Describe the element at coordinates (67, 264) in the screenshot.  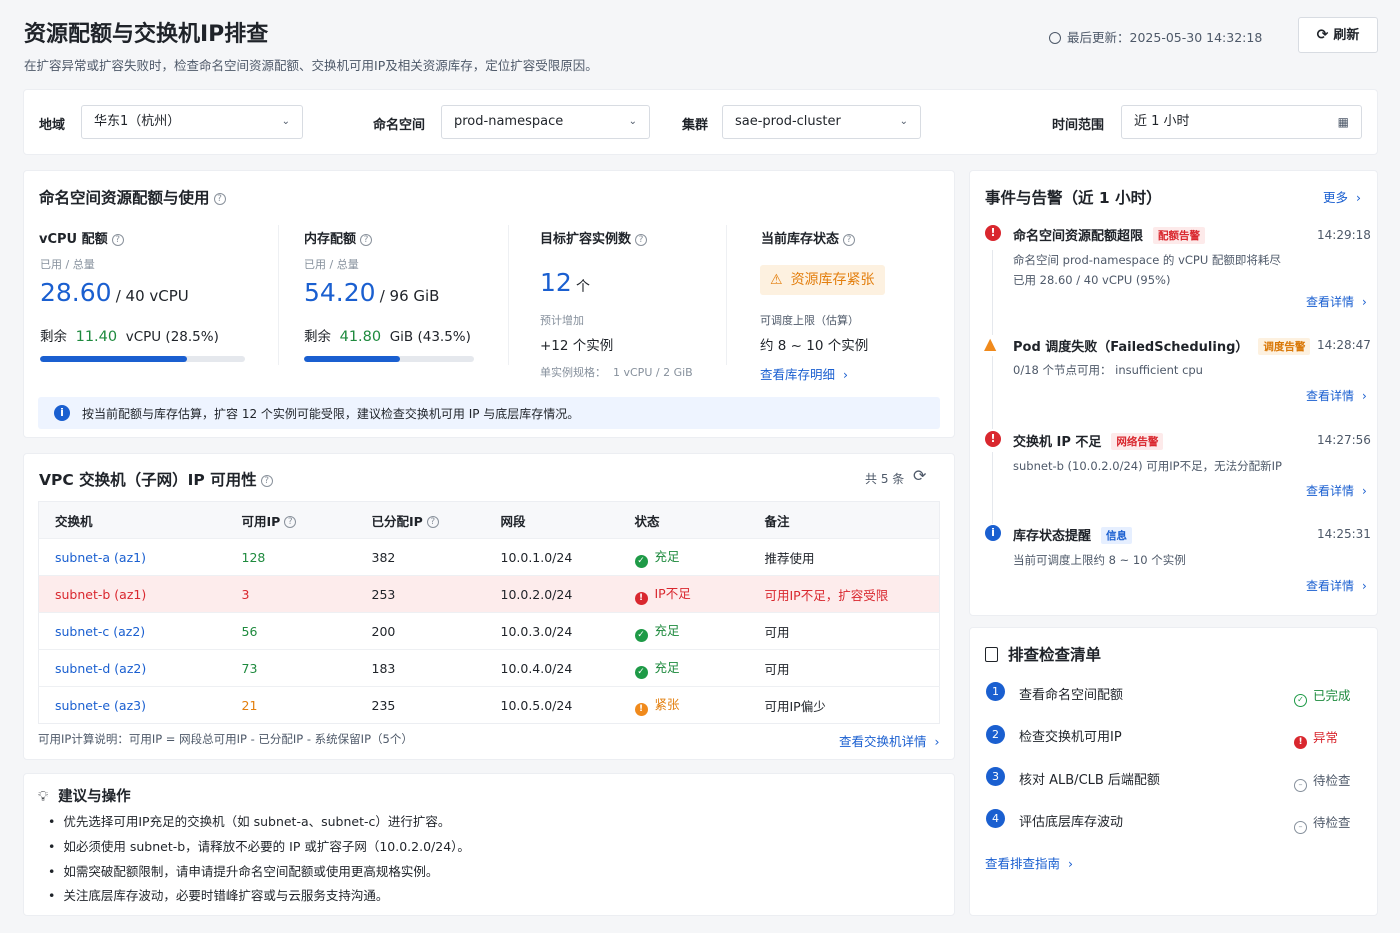
I see `vcpu-sub: 已用 / 总量` at that location.